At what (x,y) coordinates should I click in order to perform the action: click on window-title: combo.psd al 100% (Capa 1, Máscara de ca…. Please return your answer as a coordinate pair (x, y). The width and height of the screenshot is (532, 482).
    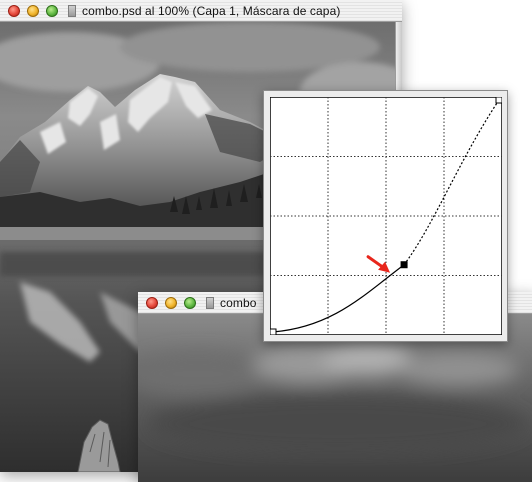
    Looking at the image, I should click on (211, 11).